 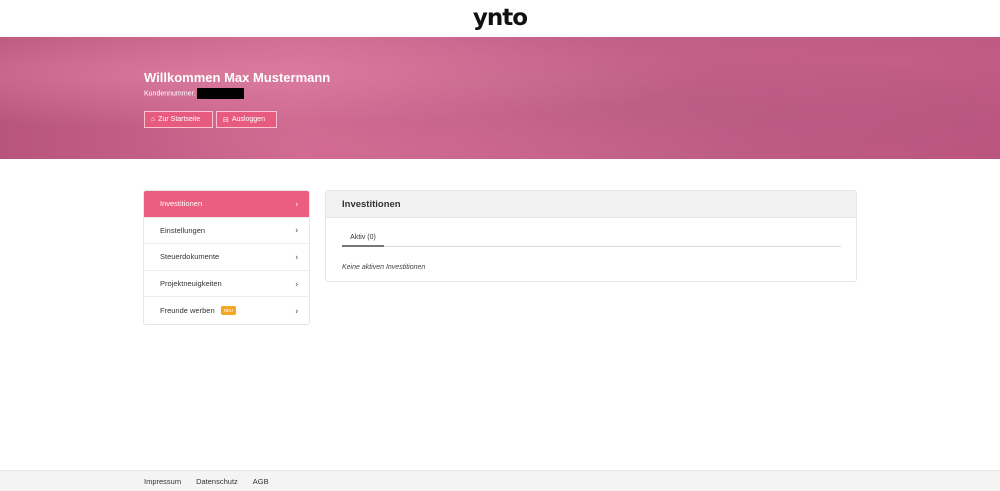 I want to click on ynto-logo: ynto, so click(x=500, y=18).